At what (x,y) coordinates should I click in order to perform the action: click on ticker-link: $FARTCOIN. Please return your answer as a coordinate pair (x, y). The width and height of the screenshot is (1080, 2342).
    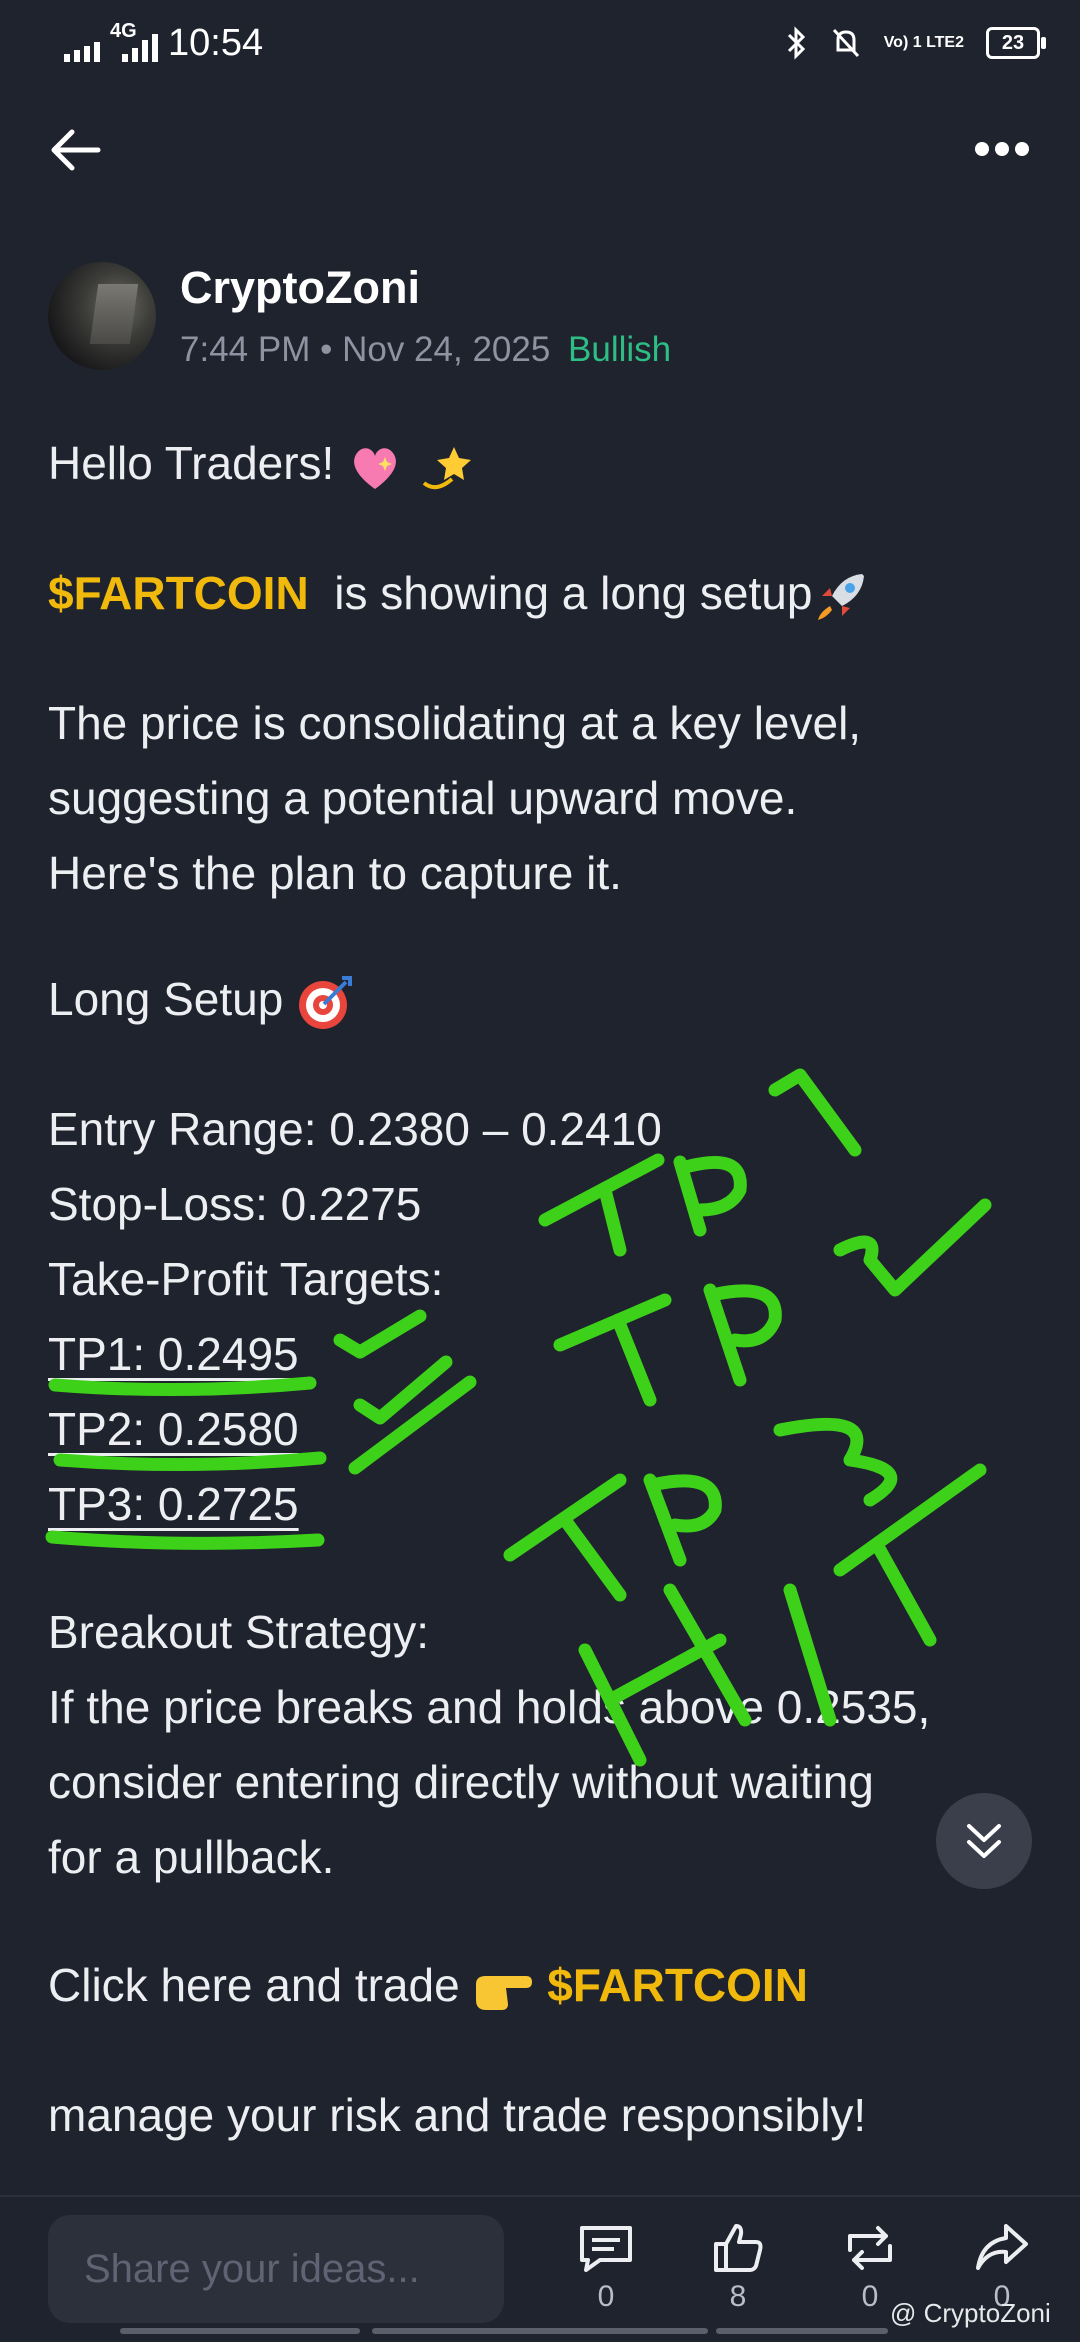
    Looking at the image, I should click on (178, 593).